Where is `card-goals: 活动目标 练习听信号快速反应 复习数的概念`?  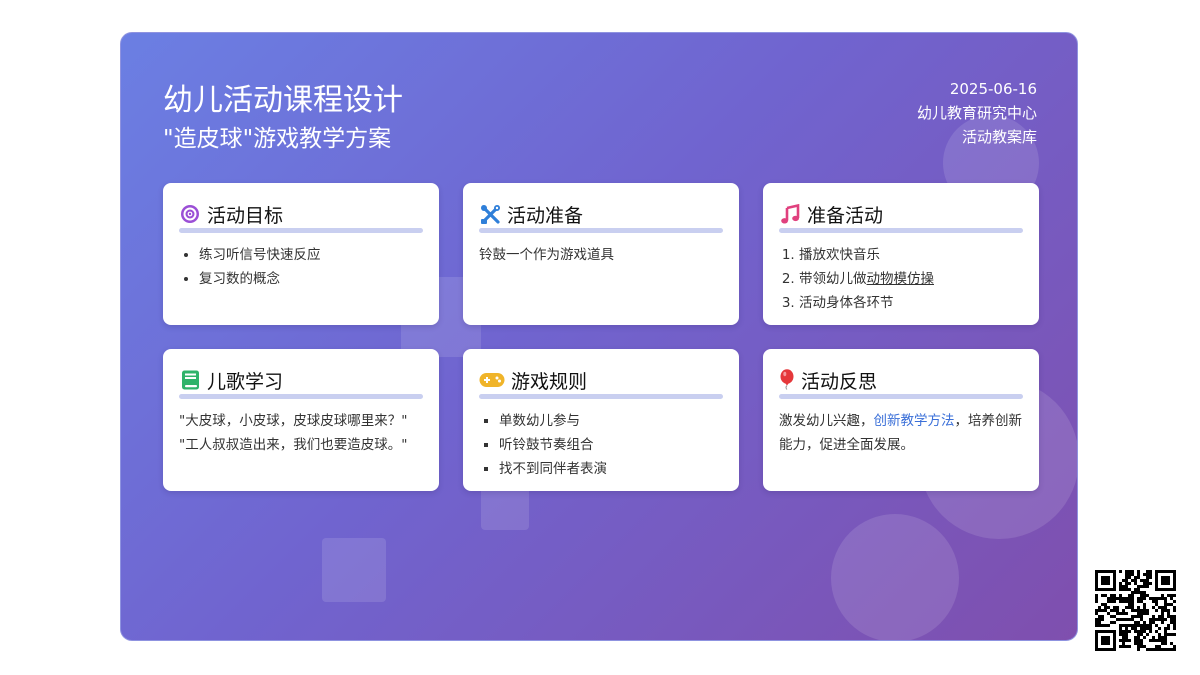
card-goals: 活动目标 练习听信号快速反应 复习数的概念 is located at coordinates (301, 254).